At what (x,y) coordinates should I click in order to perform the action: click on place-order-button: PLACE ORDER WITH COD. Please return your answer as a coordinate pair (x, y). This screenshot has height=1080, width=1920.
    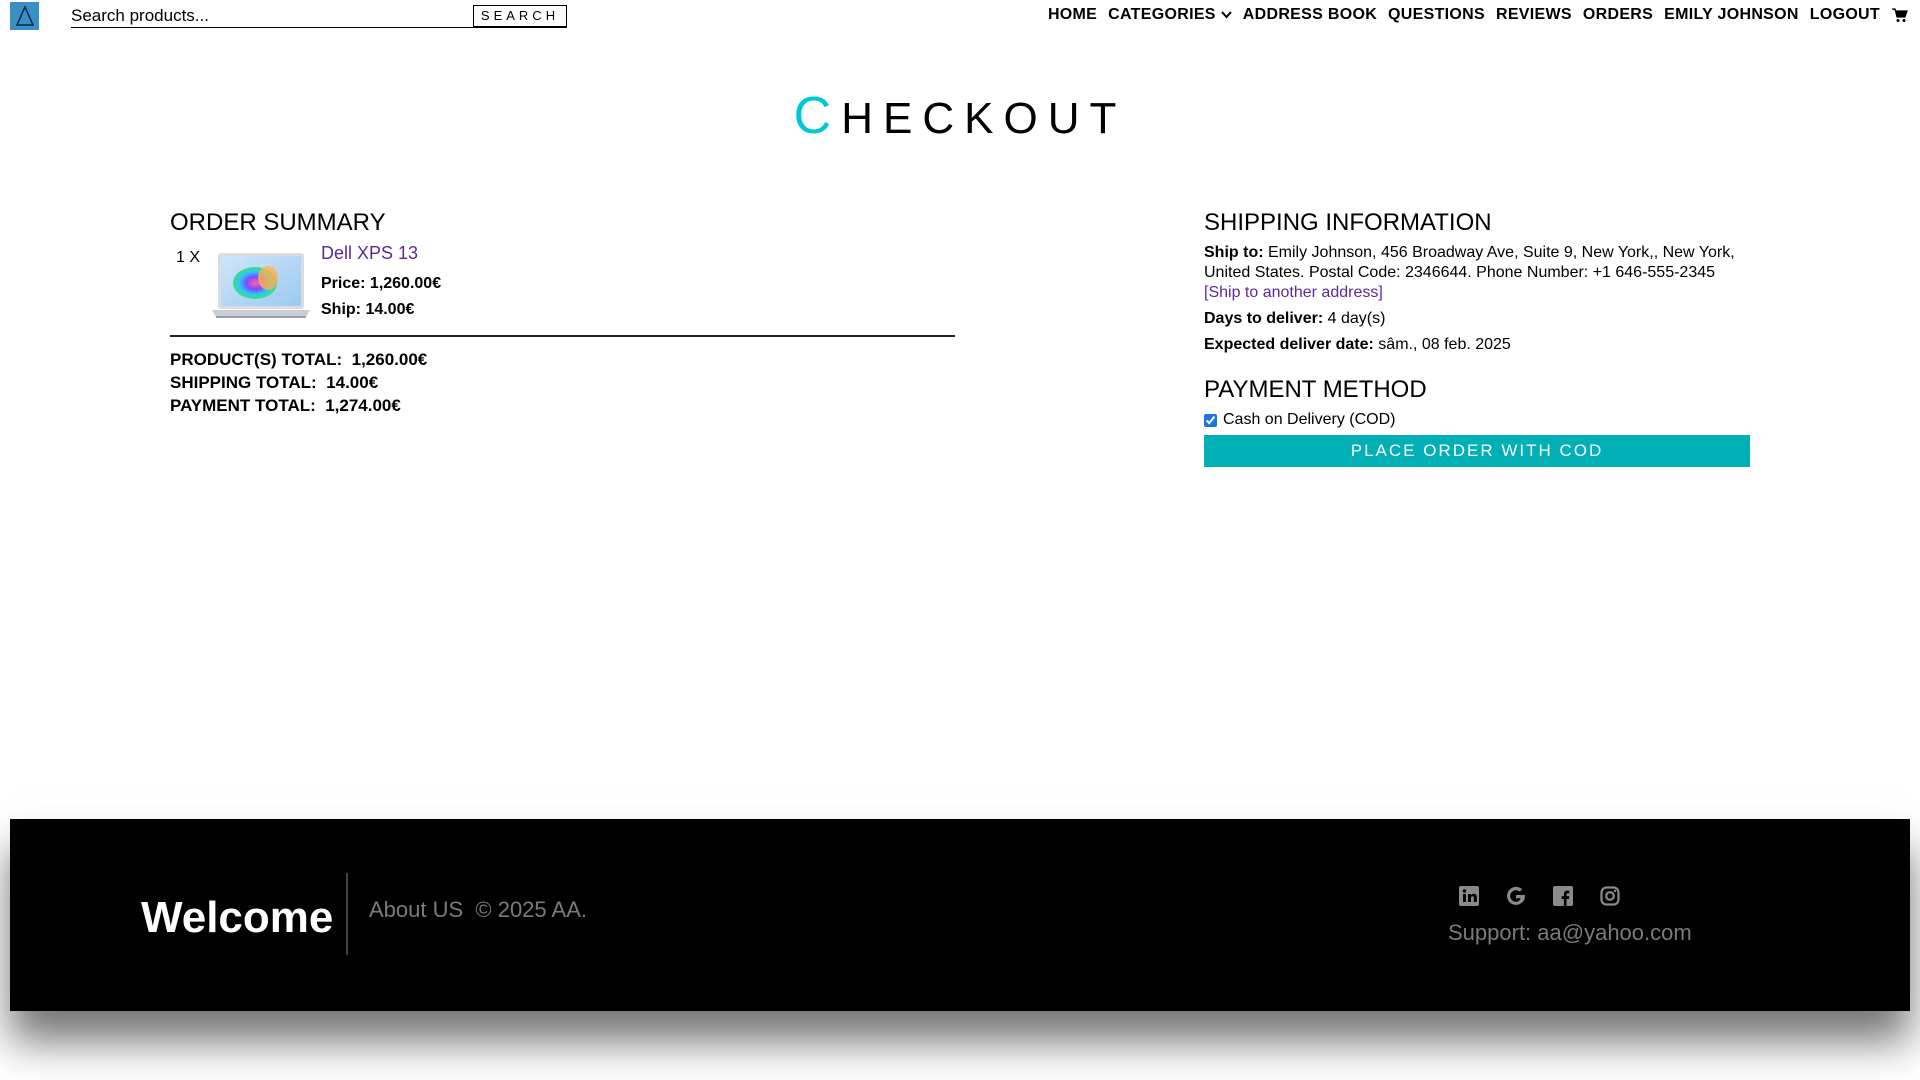
    Looking at the image, I should click on (1477, 451).